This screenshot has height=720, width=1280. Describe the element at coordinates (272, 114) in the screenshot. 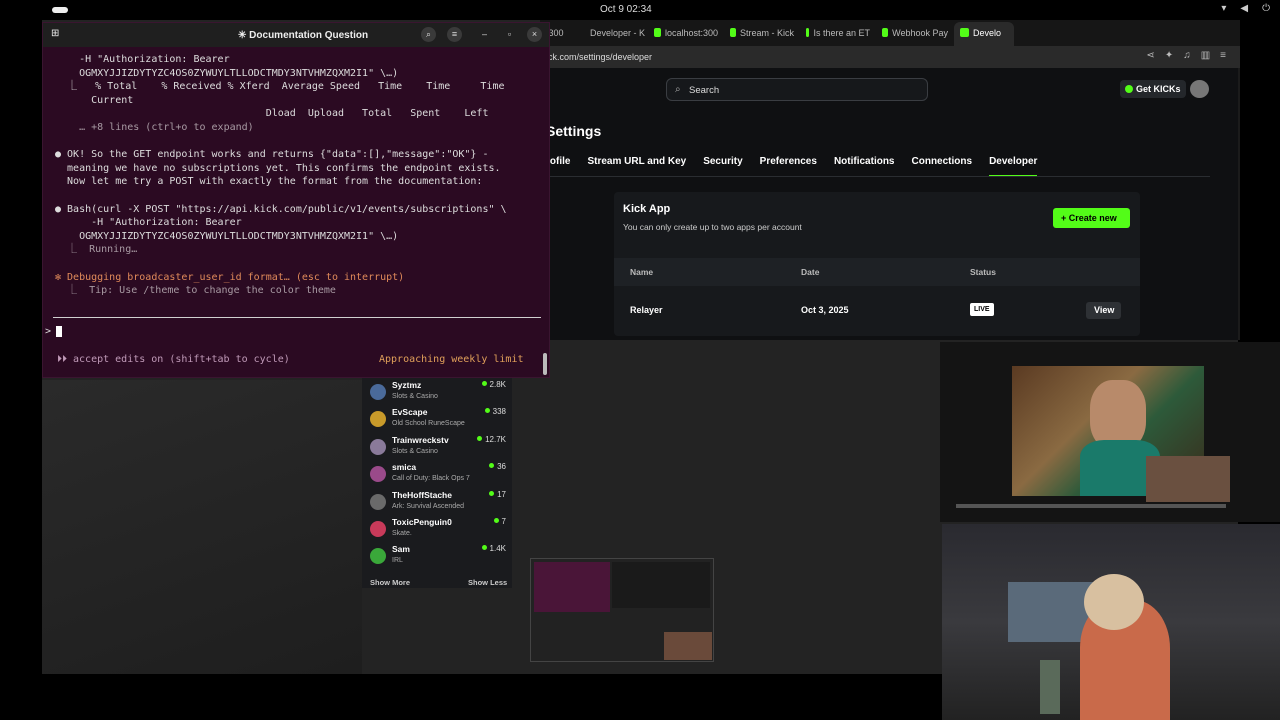

I see `terminal-line: Dload Upload Total Spent Left` at that location.